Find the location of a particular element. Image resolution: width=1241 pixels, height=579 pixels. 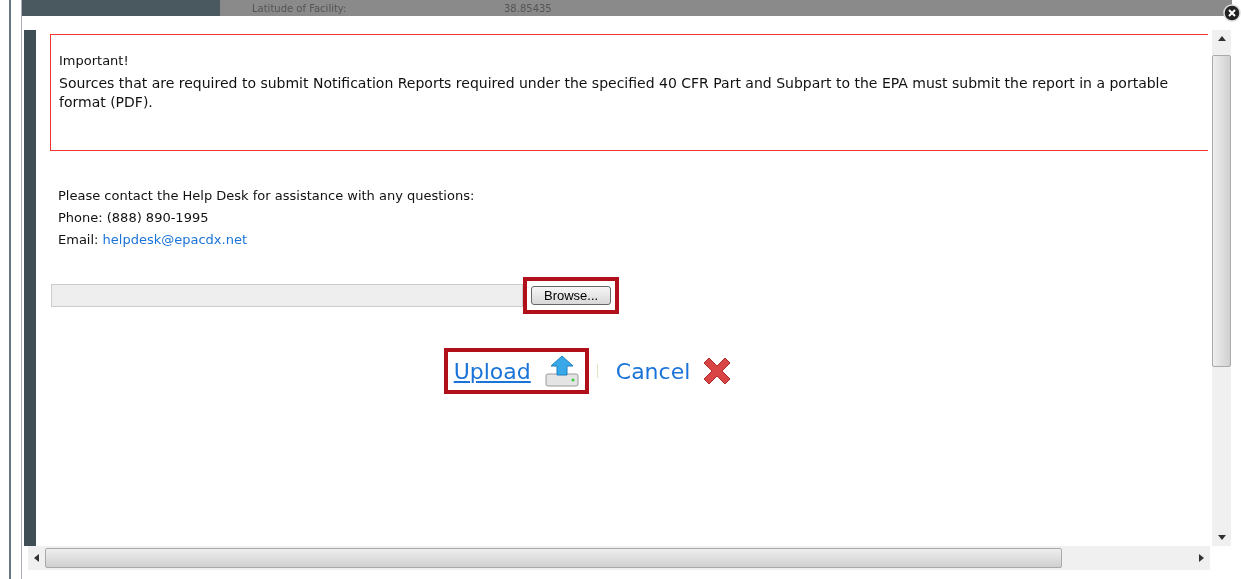

email-label: Email: is located at coordinates (78, 239).